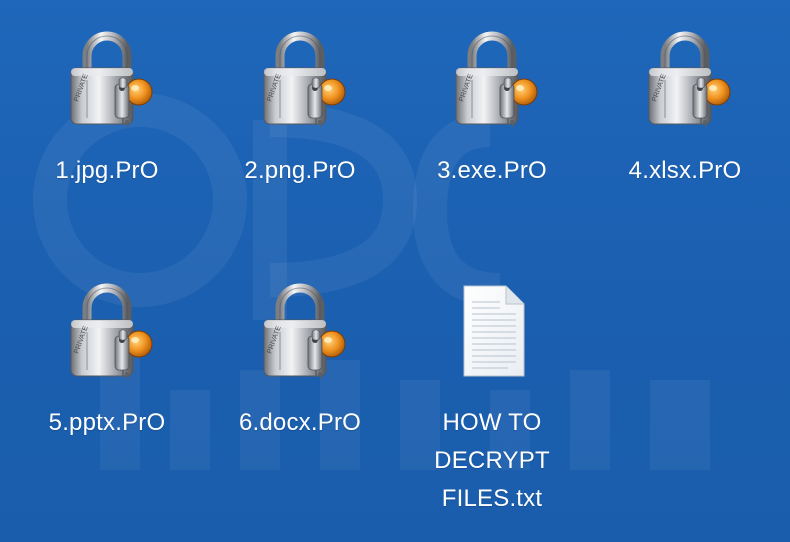  What do you see at coordinates (494, 331) in the screenshot?
I see `text-document-icon` at bounding box center [494, 331].